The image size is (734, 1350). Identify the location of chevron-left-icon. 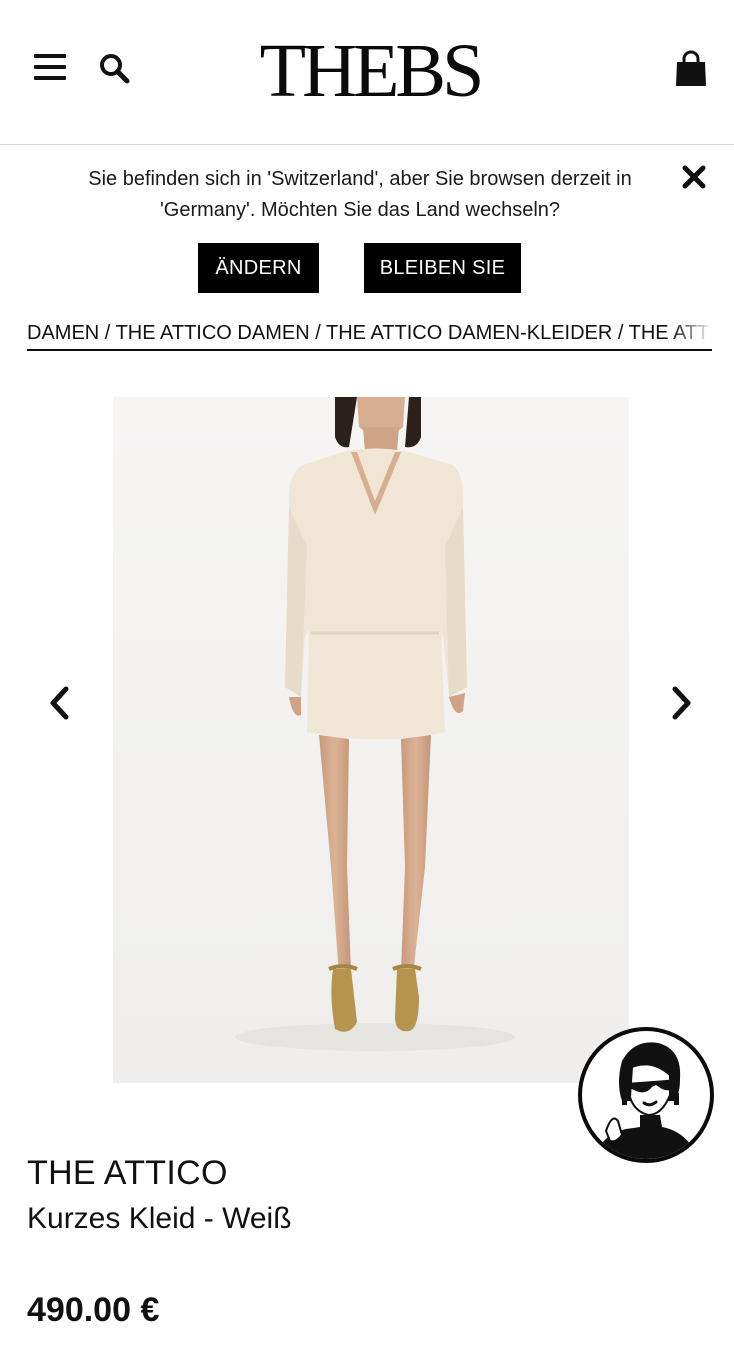
(59, 703).